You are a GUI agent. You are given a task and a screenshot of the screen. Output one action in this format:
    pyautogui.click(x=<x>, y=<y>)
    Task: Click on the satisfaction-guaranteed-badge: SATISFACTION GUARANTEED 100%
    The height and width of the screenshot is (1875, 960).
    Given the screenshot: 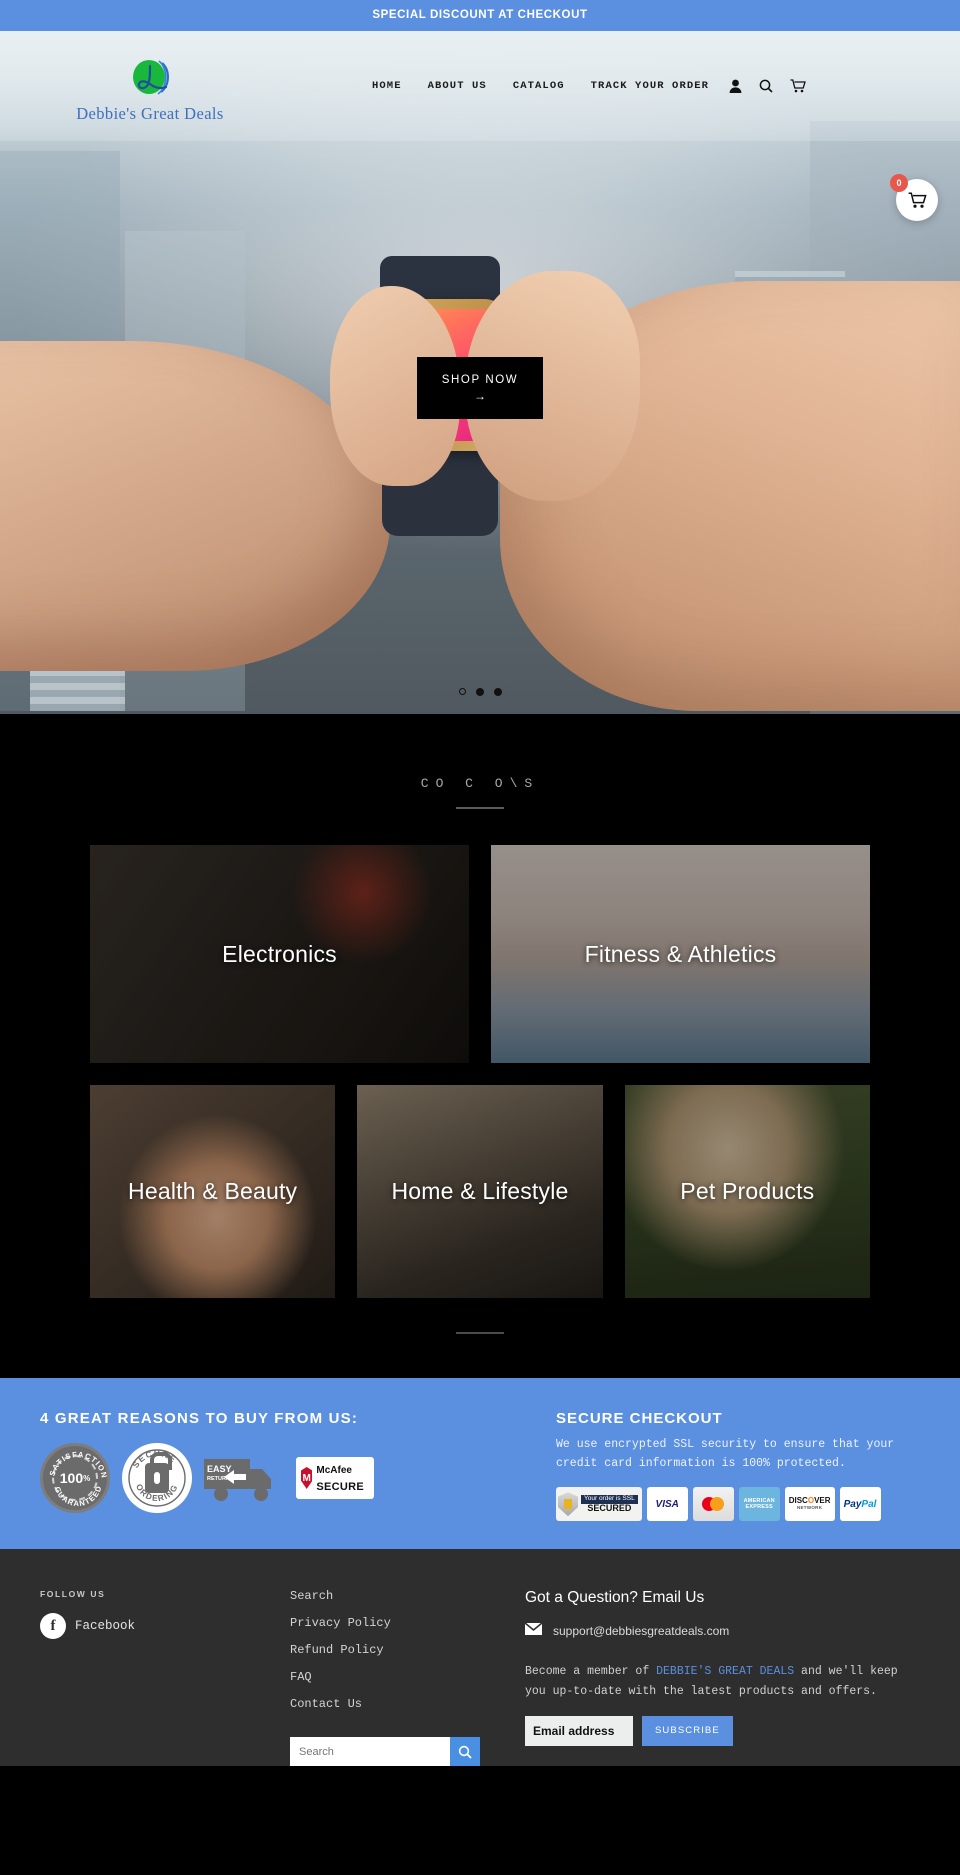 What is the action you would take?
    pyautogui.click(x=75, y=1478)
    